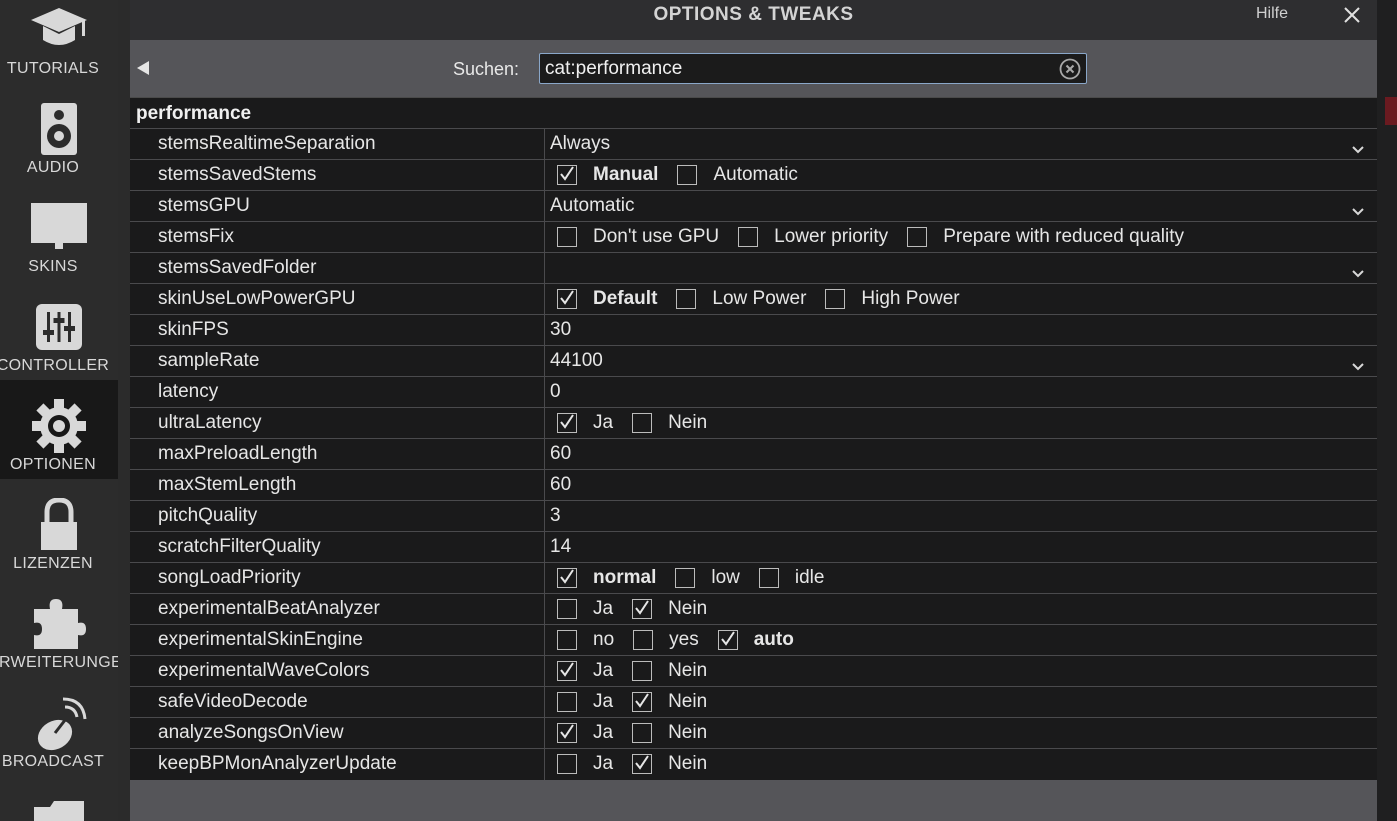  I want to click on setting-value: 14, so click(561, 546).